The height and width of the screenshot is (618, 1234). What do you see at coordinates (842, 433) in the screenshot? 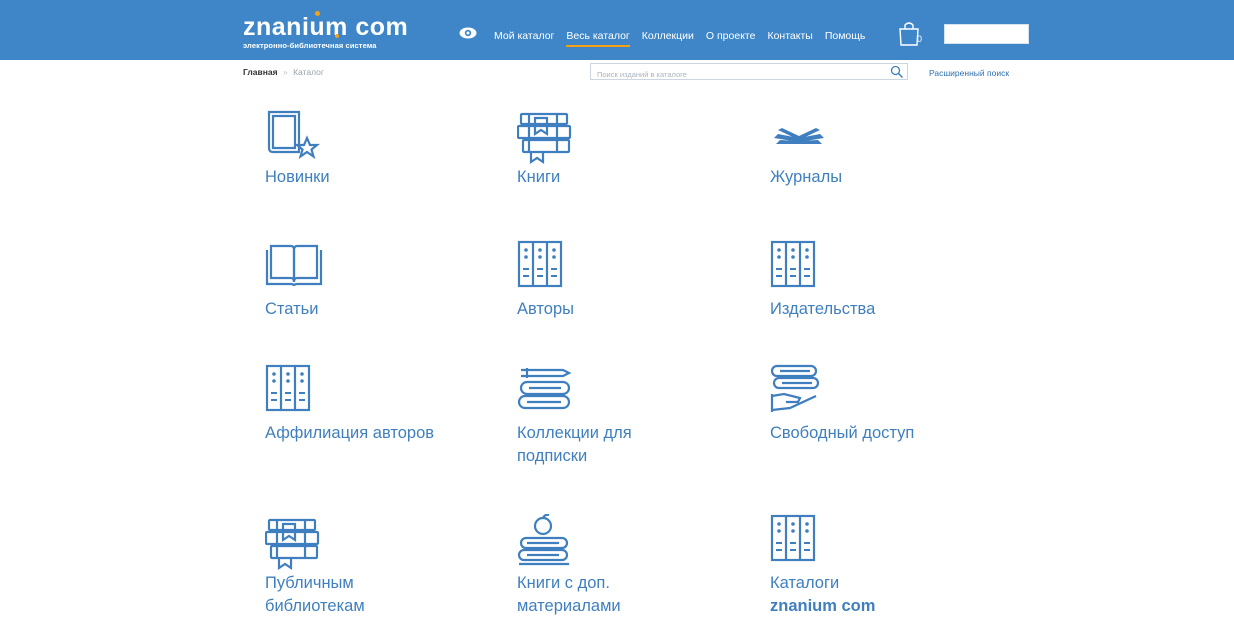
I see `tile-label: Свободный доступ` at bounding box center [842, 433].